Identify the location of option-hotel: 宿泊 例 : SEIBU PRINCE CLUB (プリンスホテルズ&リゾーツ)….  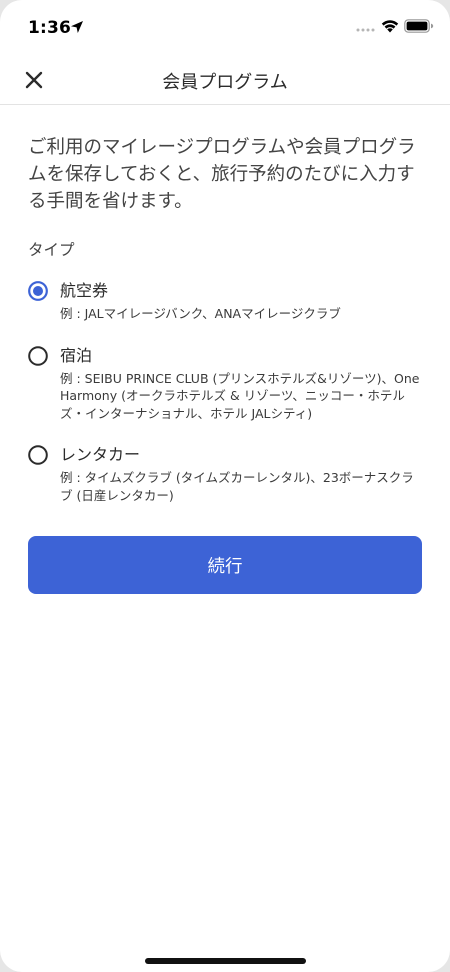
(225, 384).